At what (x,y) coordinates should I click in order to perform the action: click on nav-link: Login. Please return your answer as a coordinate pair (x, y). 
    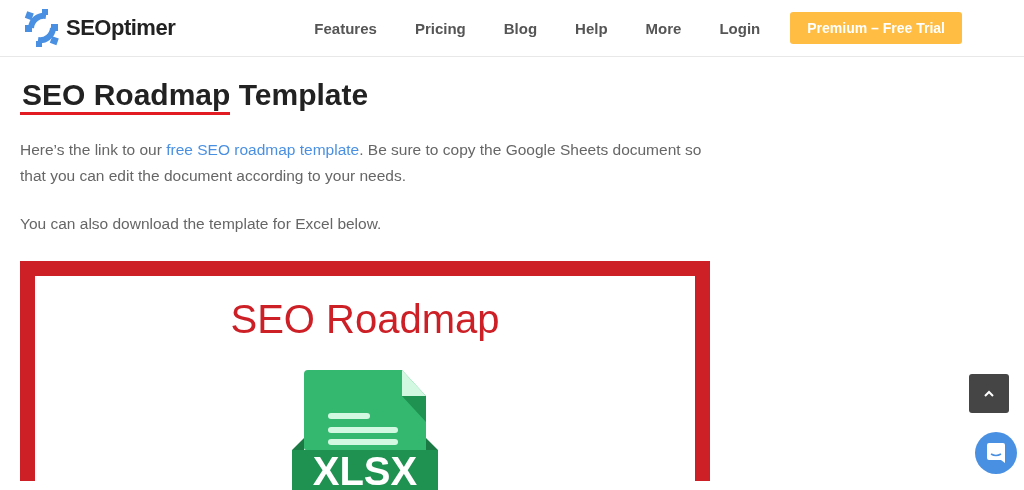
    Looking at the image, I should click on (740, 28).